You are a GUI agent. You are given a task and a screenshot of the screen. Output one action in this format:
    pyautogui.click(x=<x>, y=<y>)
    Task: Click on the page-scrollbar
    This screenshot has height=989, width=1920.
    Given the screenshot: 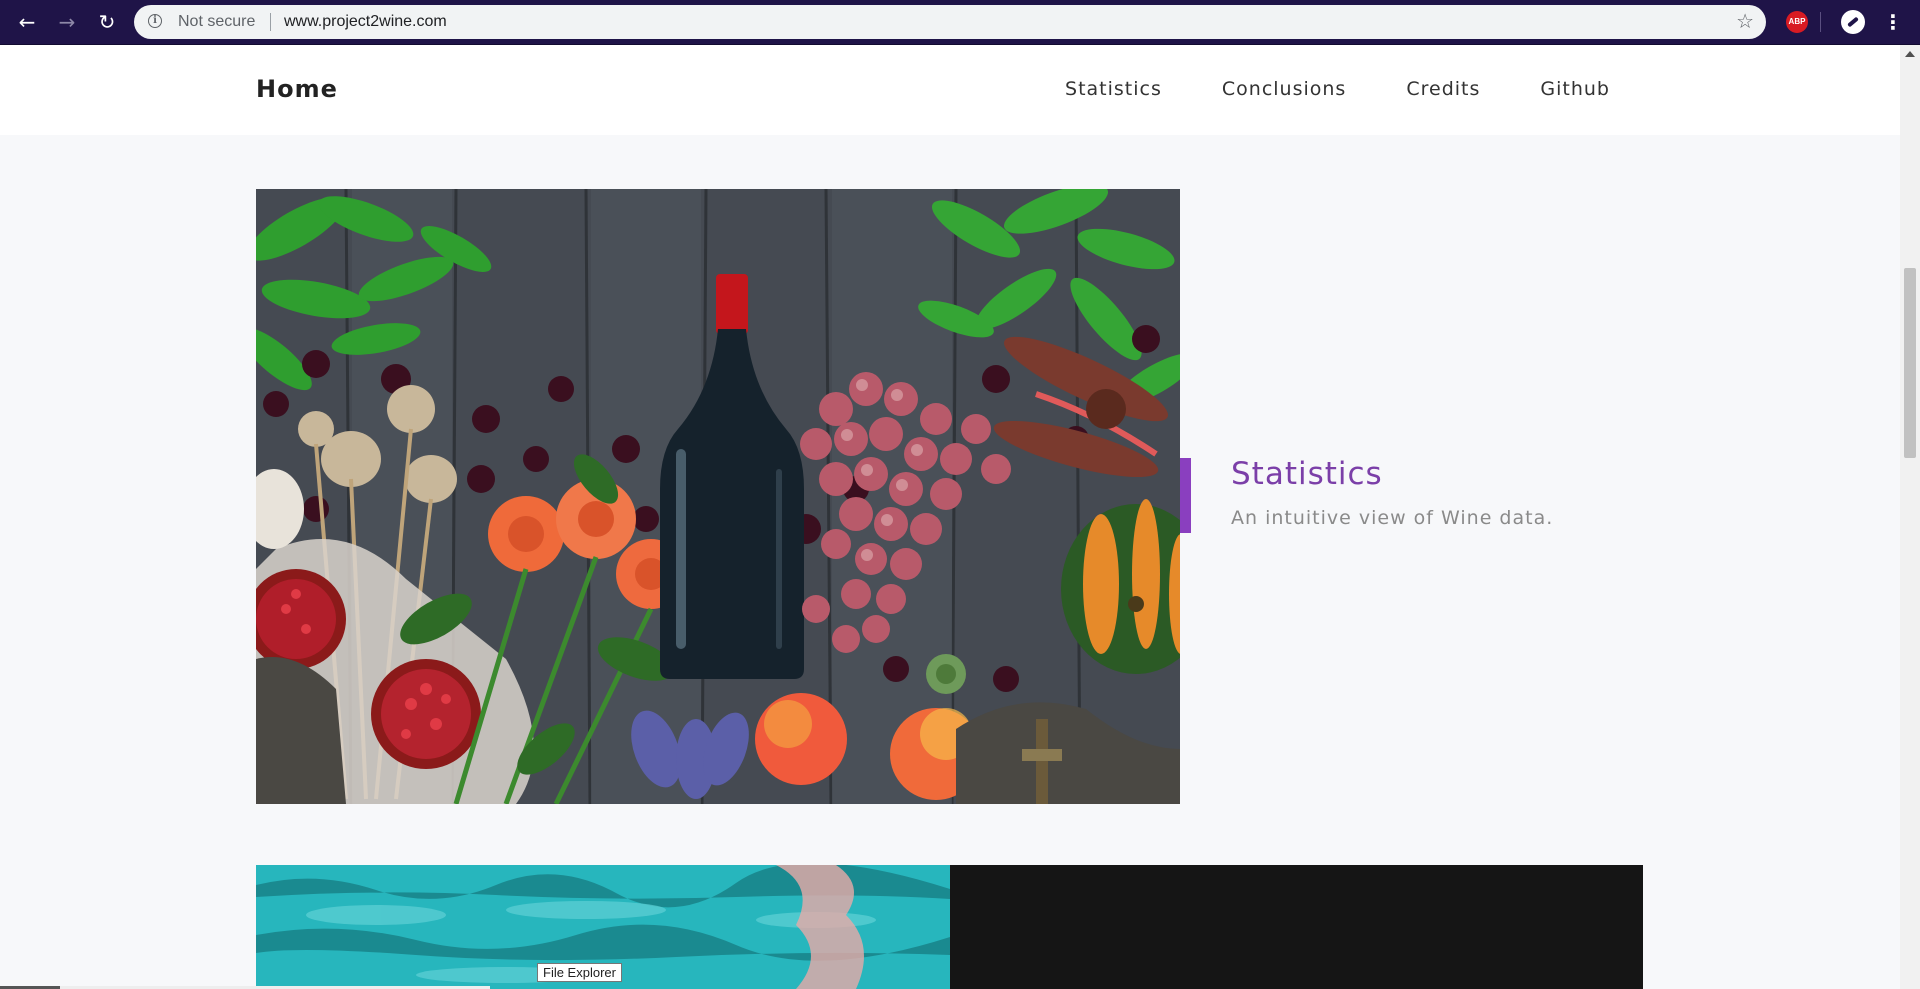 What is the action you would take?
    pyautogui.click(x=1910, y=517)
    